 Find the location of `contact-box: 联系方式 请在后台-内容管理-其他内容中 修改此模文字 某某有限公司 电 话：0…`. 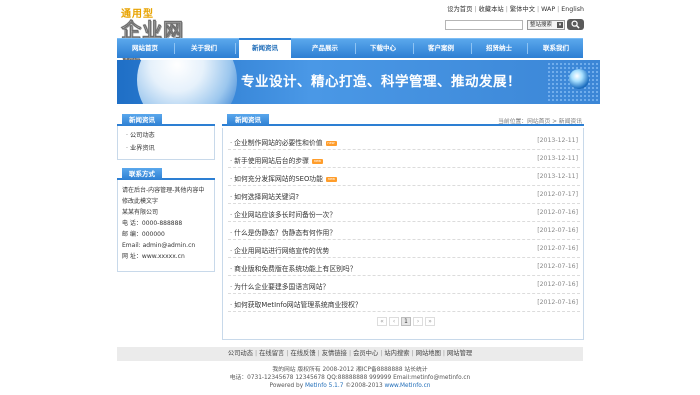

contact-box: 联系方式 请在后台-内容管理-其他内容中 修改此模文字 某某有限公司 电 话：0… is located at coordinates (166, 220).